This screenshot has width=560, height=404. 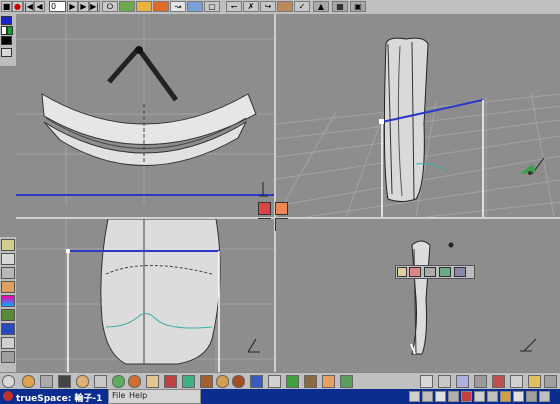 What do you see at coordinates (161, 6) in the screenshot?
I see `render-icon` at bounding box center [161, 6].